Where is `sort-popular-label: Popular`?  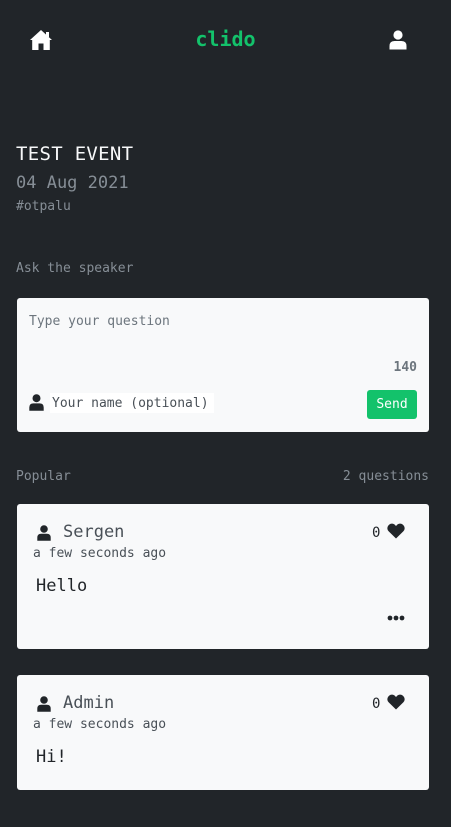
sort-popular-label: Popular is located at coordinates (43, 476).